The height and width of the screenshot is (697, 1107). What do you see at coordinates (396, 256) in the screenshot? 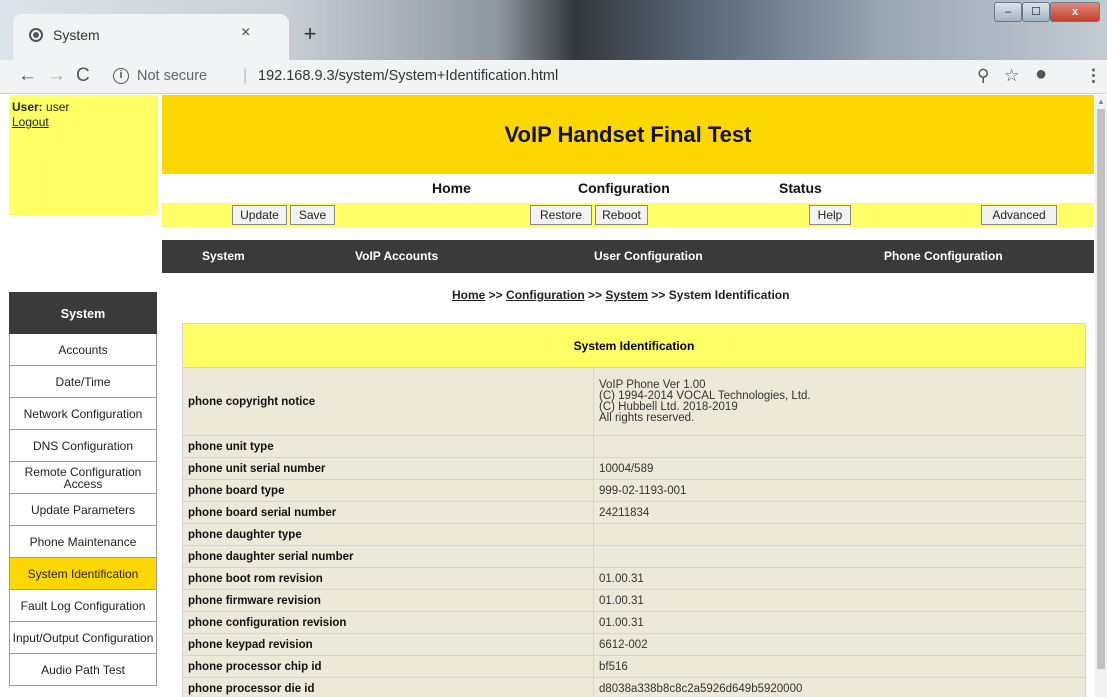
I see `section-voip-accounts: VoIP Accounts` at bounding box center [396, 256].